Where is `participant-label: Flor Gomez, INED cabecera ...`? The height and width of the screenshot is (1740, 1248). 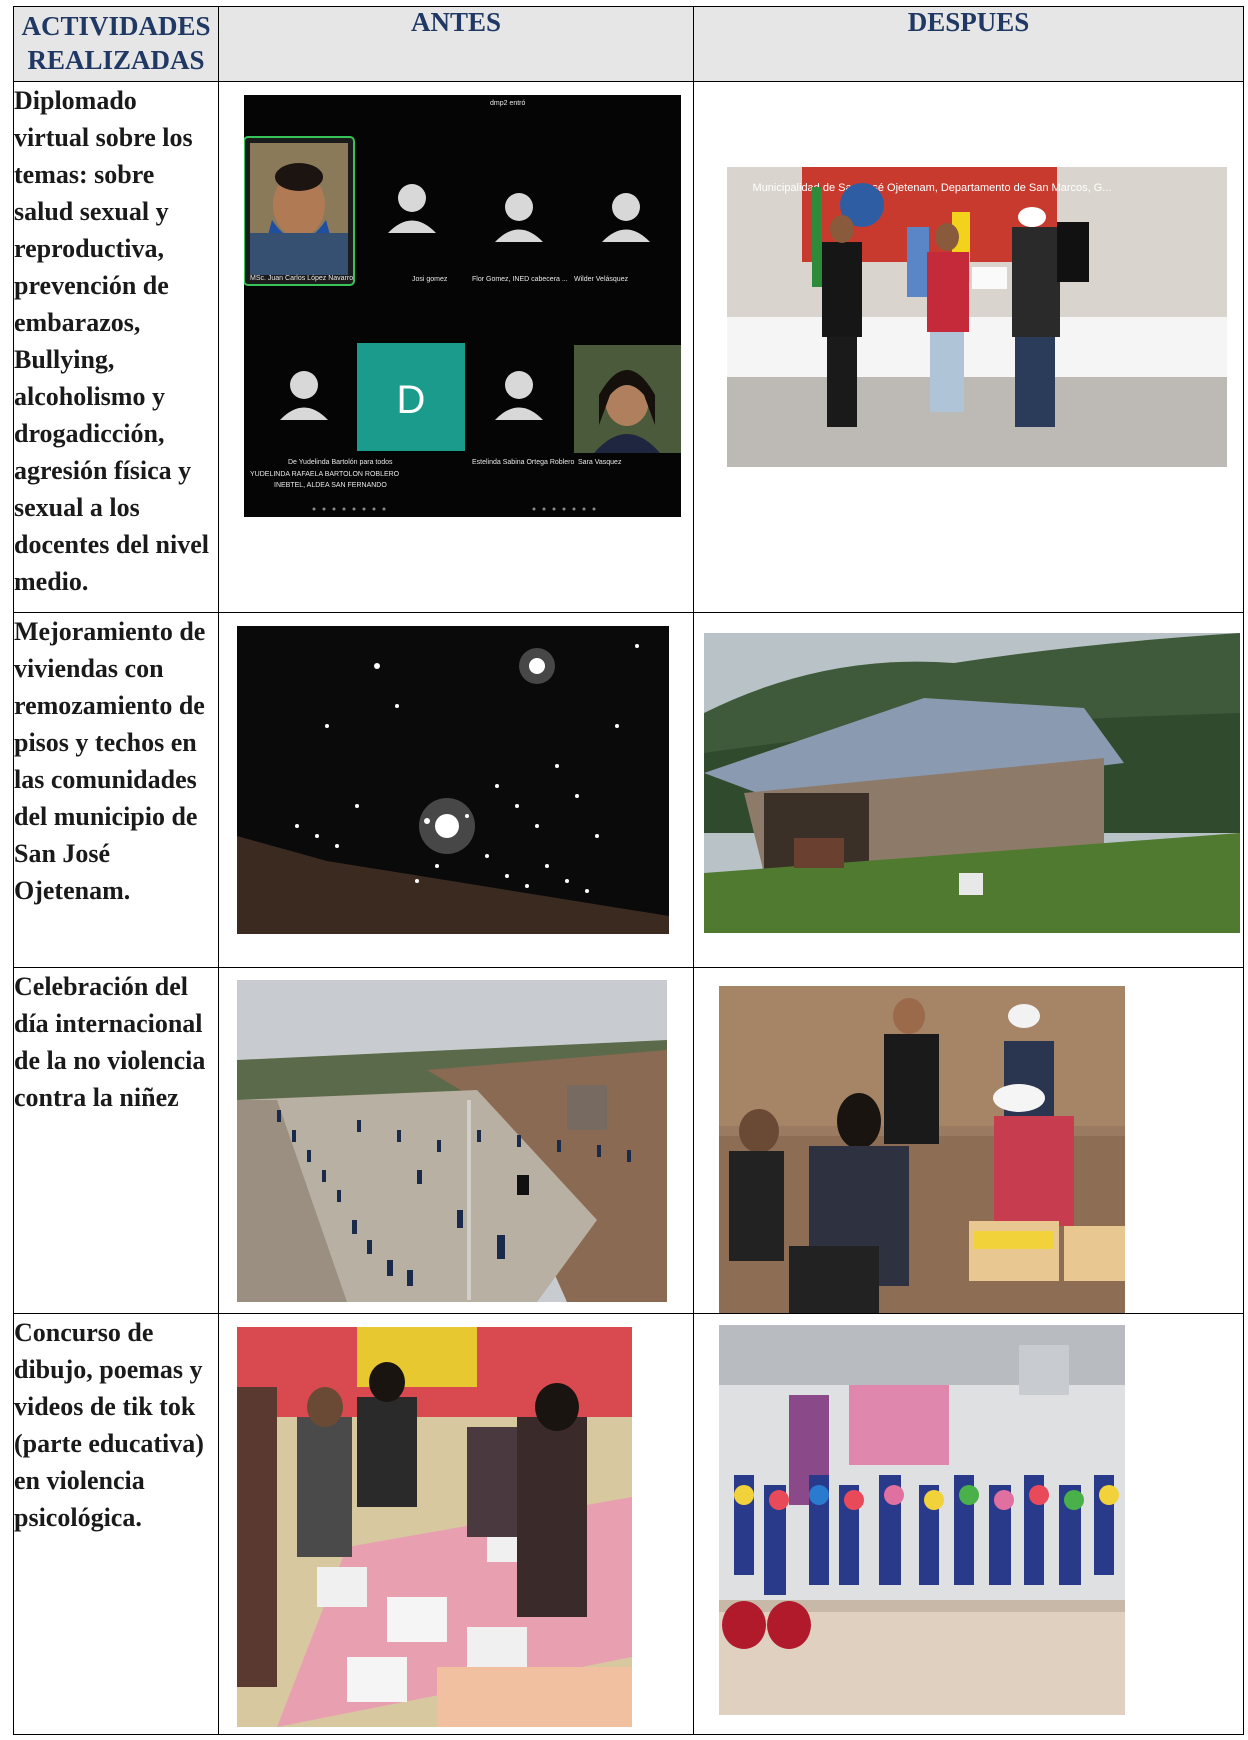
participant-label: Flor Gomez, INED cabecera ... is located at coordinates (520, 279).